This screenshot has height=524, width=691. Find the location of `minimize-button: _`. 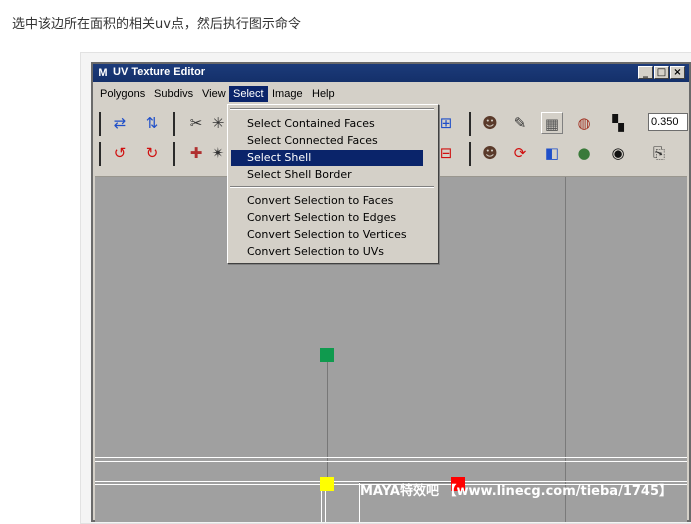

minimize-button: _ is located at coordinates (645, 72).